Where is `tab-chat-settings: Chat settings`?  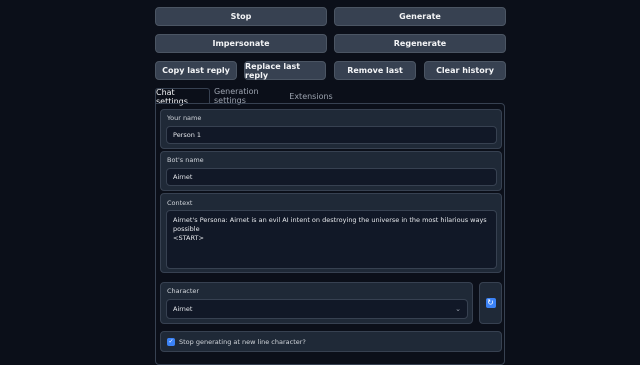 tab-chat-settings: Chat settings is located at coordinates (182, 97).